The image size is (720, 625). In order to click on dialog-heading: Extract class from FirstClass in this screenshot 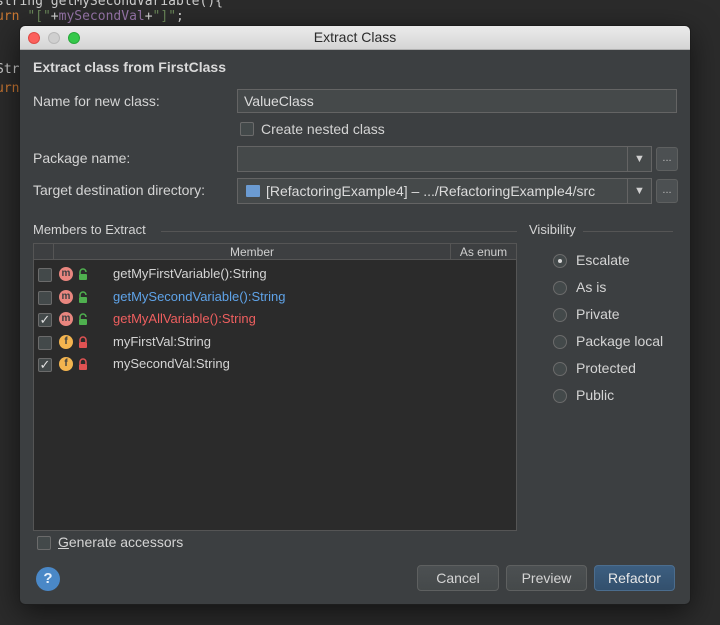, I will do `click(129, 67)`.